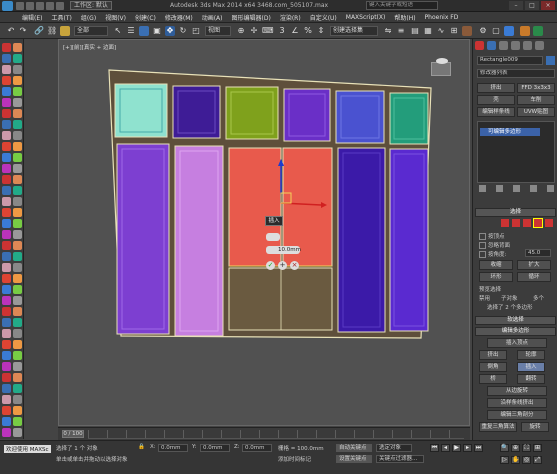 This screenshot has height=474, width=557. I want to click on vray-icon, so click(525, 31).